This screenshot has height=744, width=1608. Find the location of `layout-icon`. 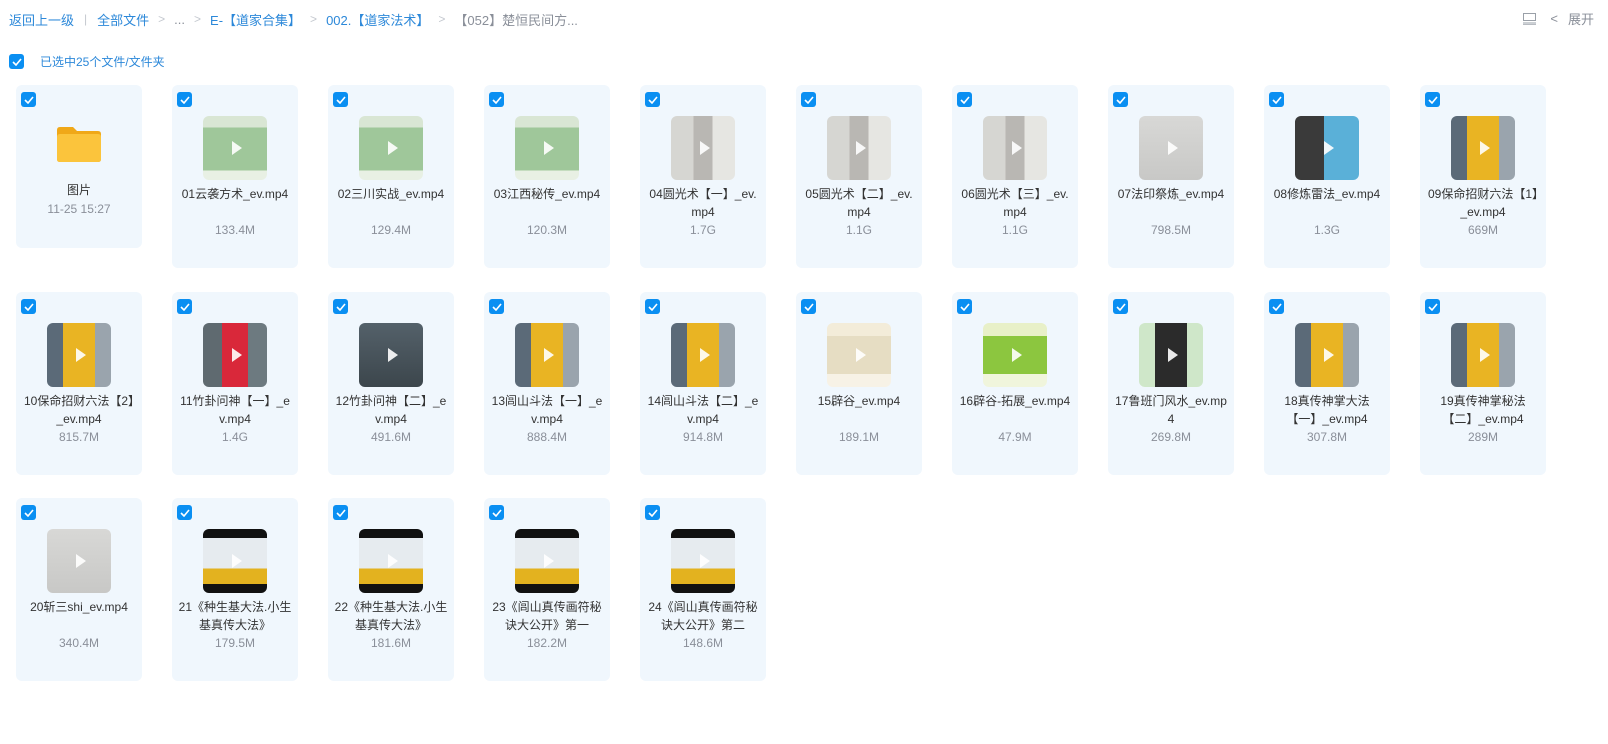

layout-icon is located at coordinates (1529, 19).